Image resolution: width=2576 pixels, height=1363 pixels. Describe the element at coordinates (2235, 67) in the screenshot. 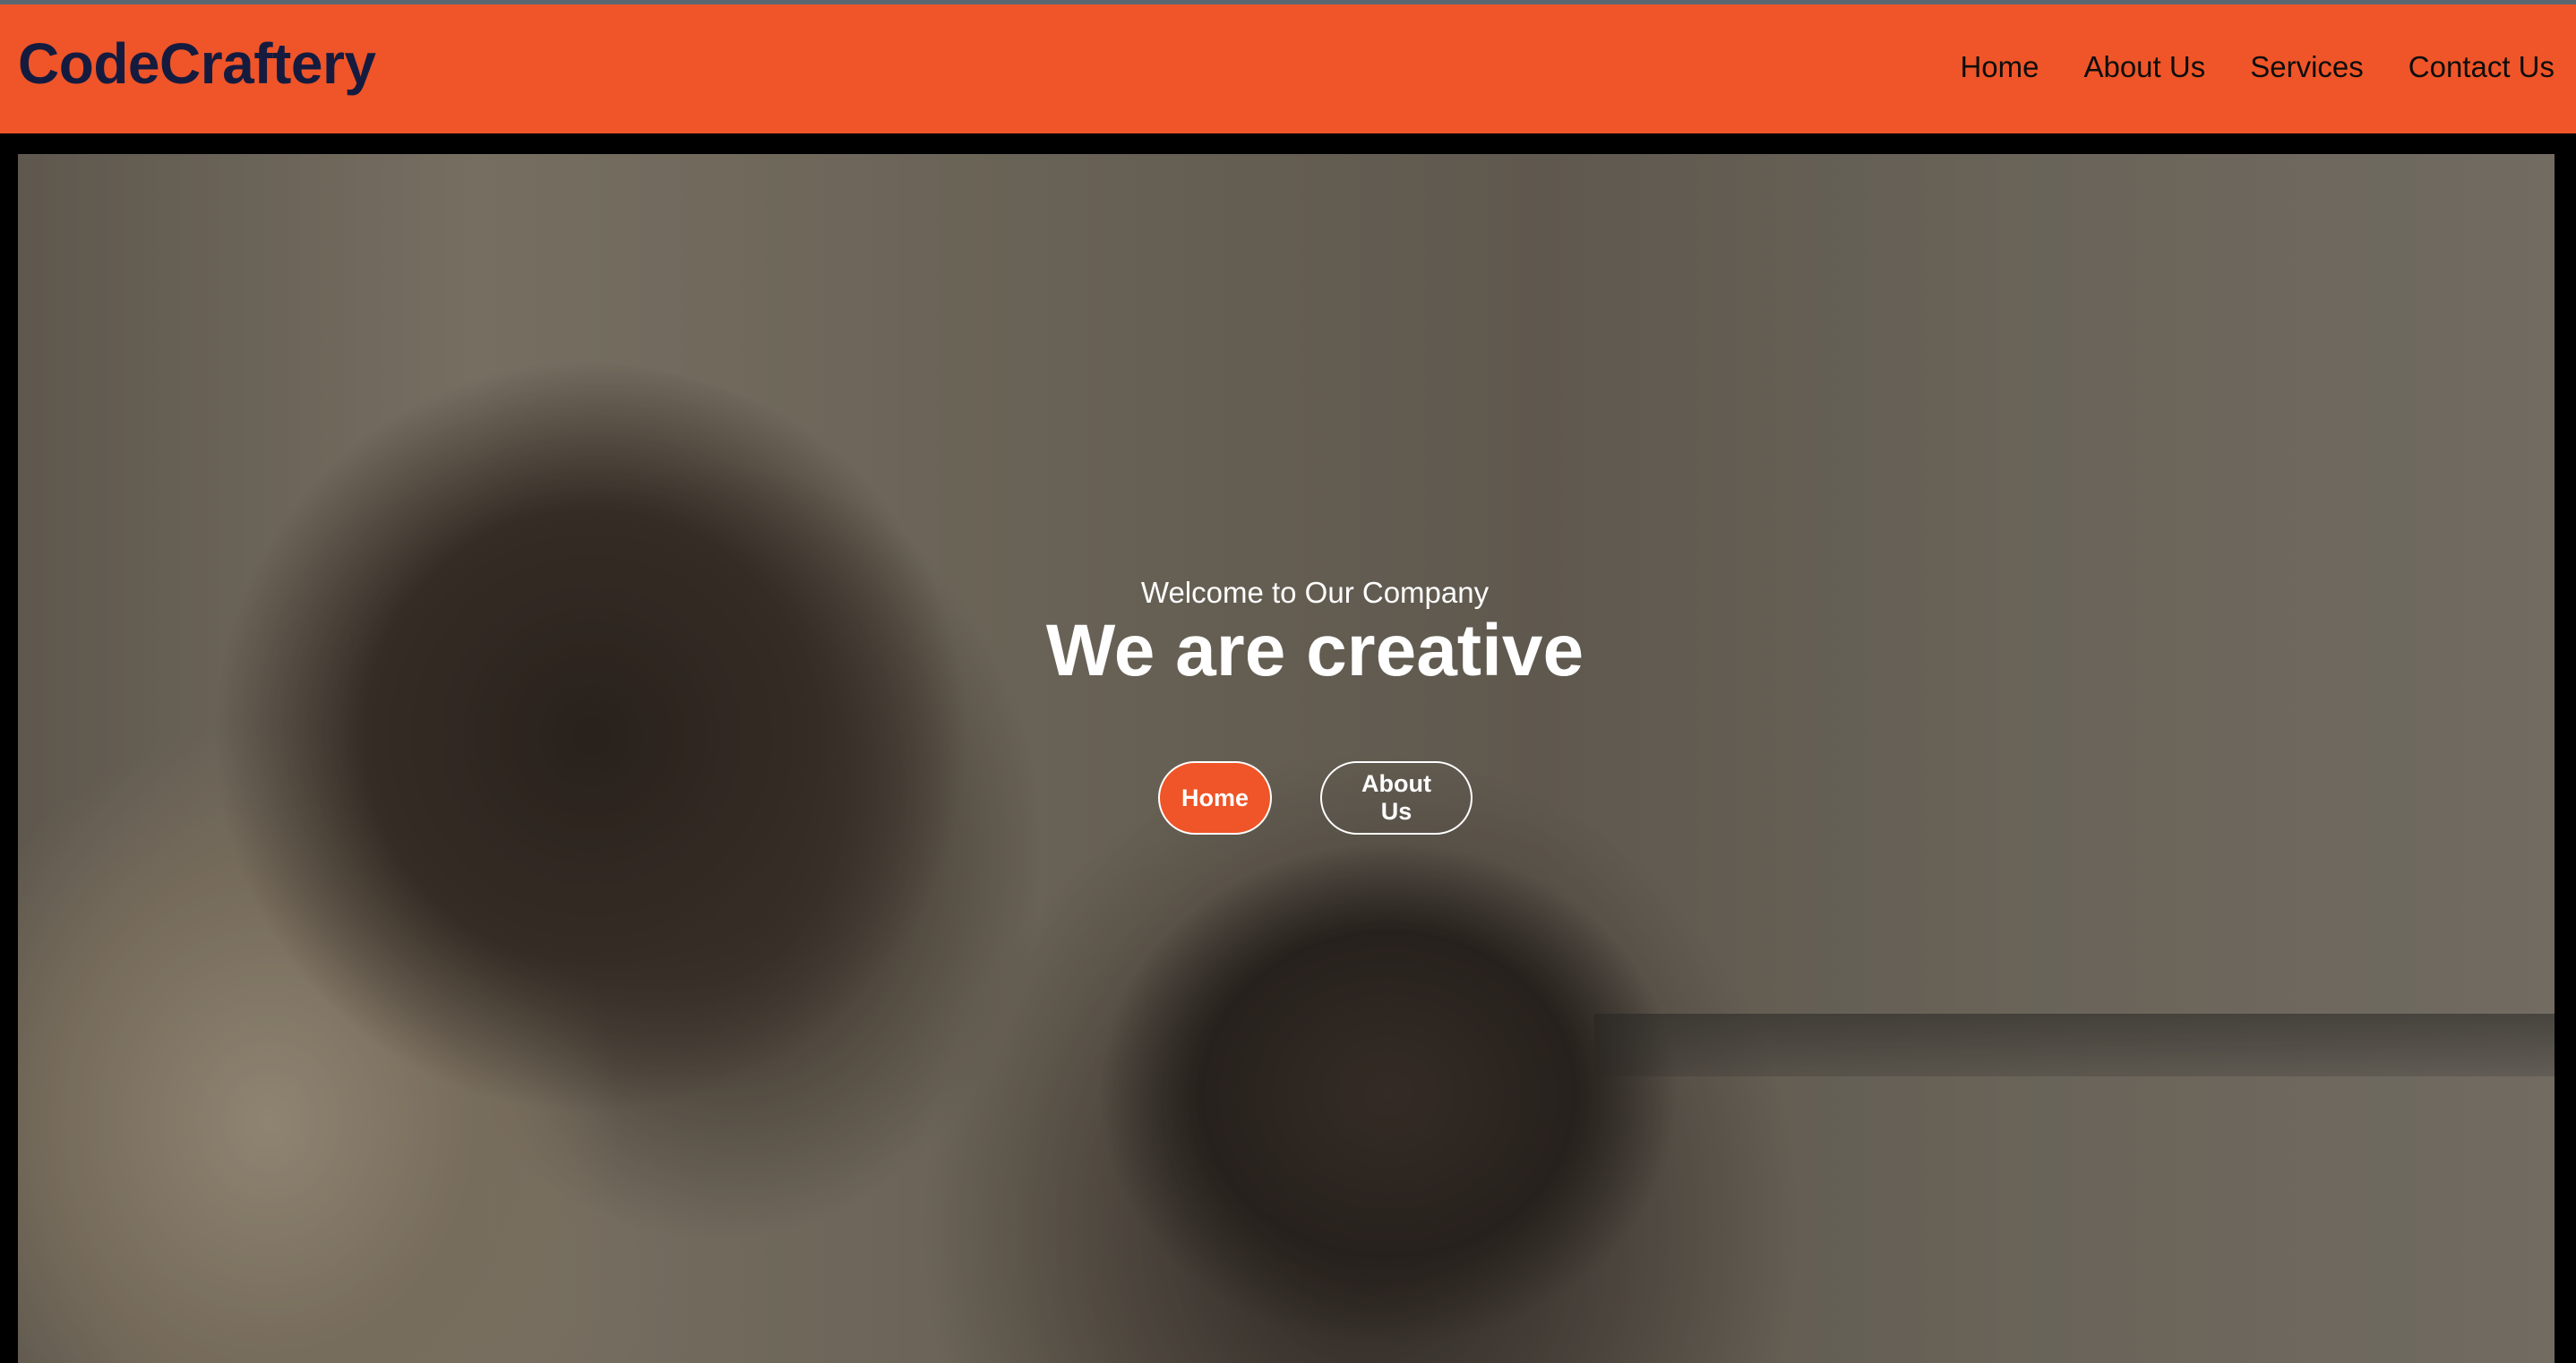

I see `nav-menu: Home About Us Services Contact Us` at that location.